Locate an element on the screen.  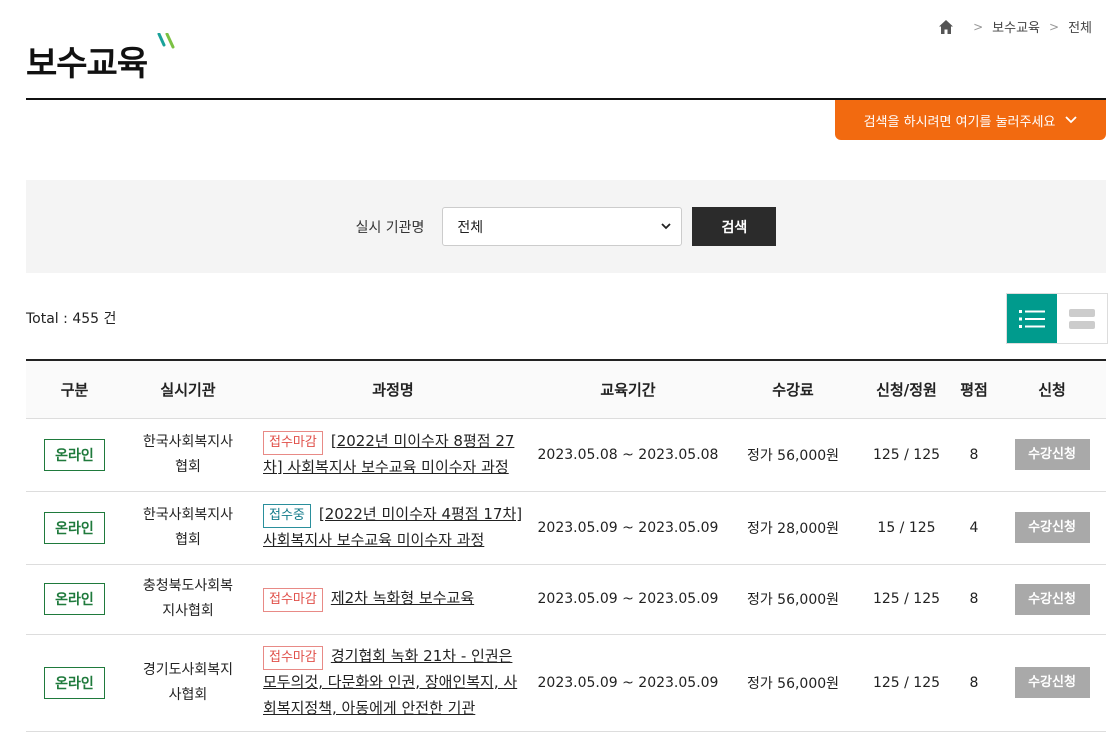
list-view-button is located at coordinates (1032, 318).